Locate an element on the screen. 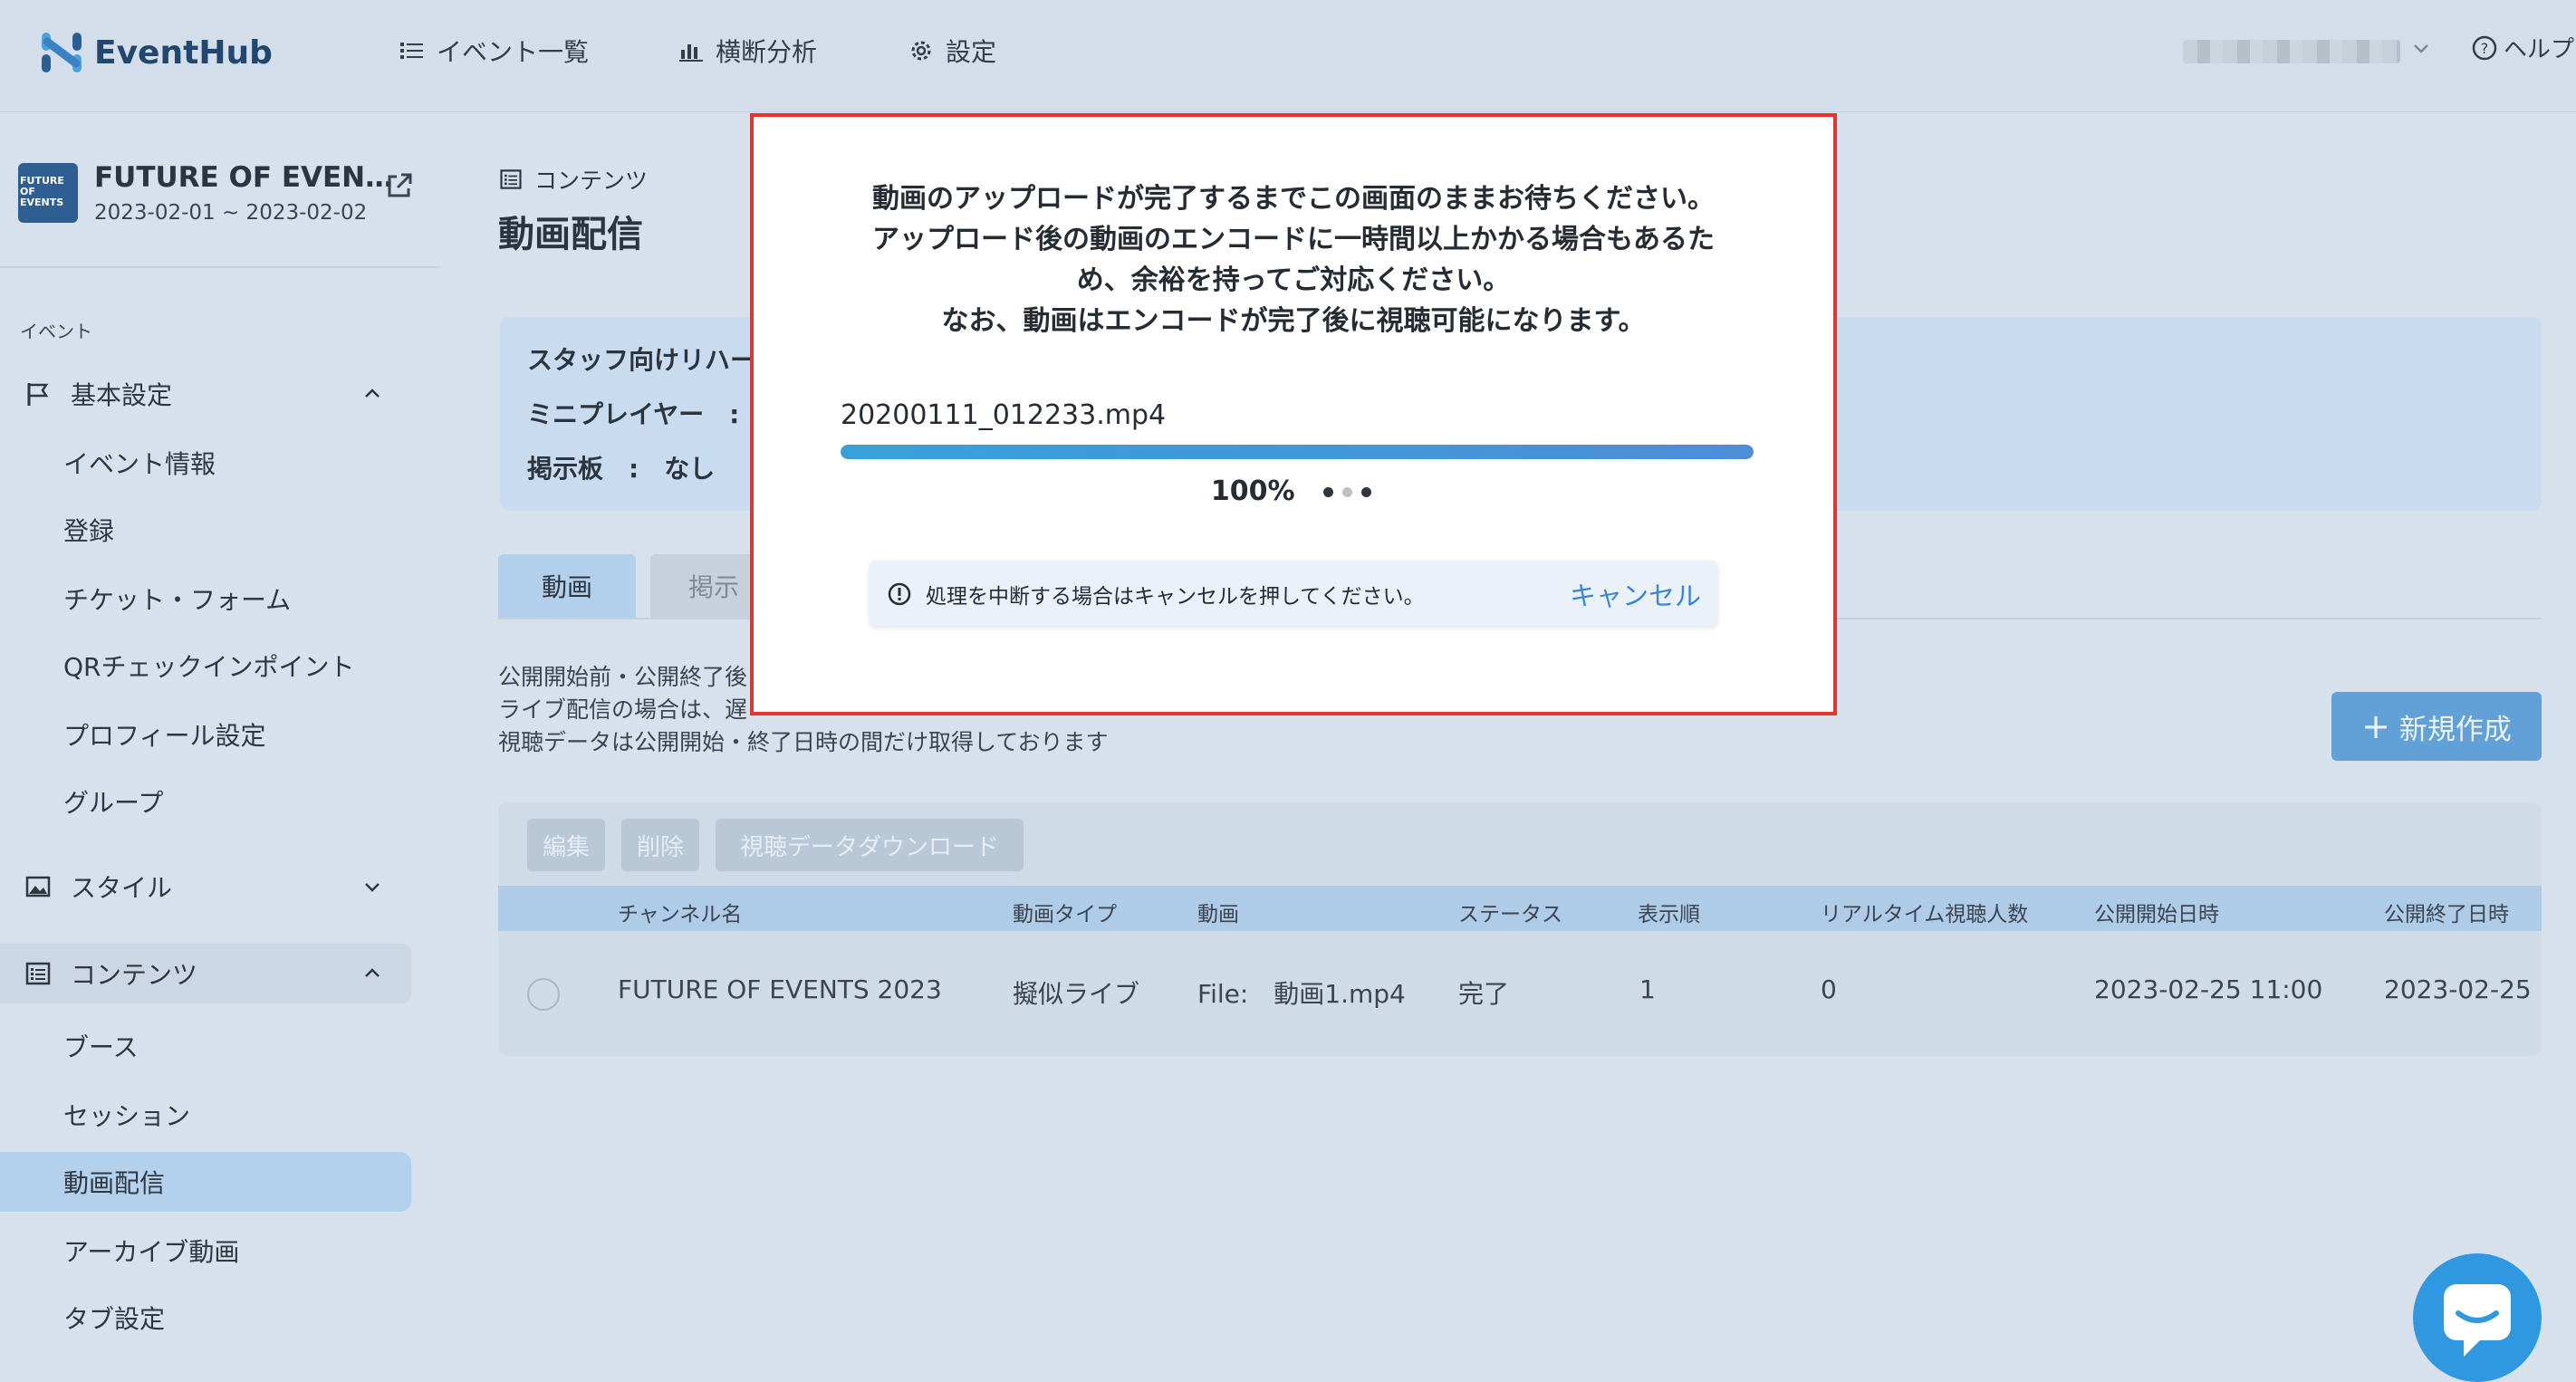  cell-video: File: 動画1.mp4 is located at coordinates (1301, 994).